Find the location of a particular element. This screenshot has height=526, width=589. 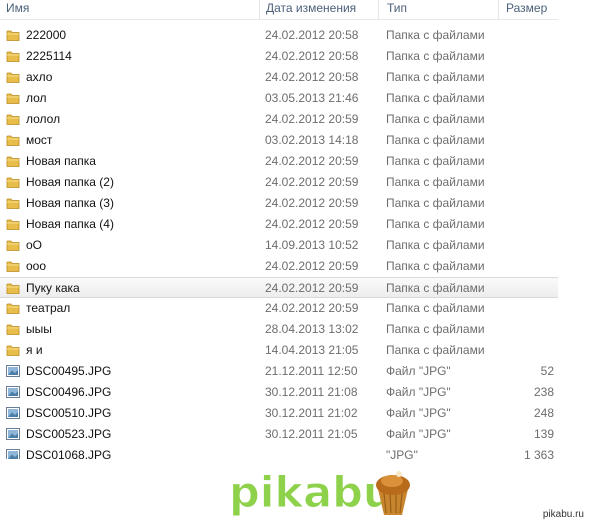

folder-row: Пуку кака 24.02.2012 20:59 Папка с файлами is located at coordinates (279, 287).